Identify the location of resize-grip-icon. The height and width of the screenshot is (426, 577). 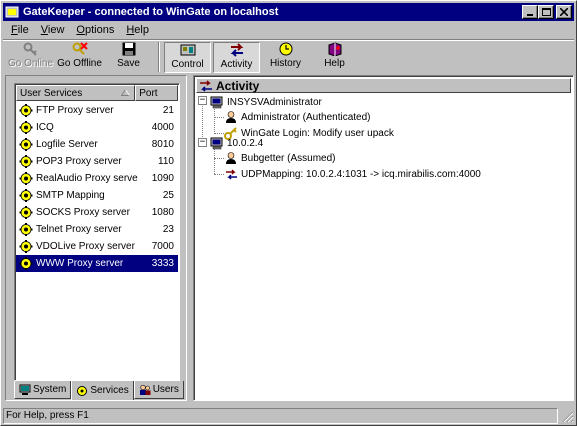
(567, 416).